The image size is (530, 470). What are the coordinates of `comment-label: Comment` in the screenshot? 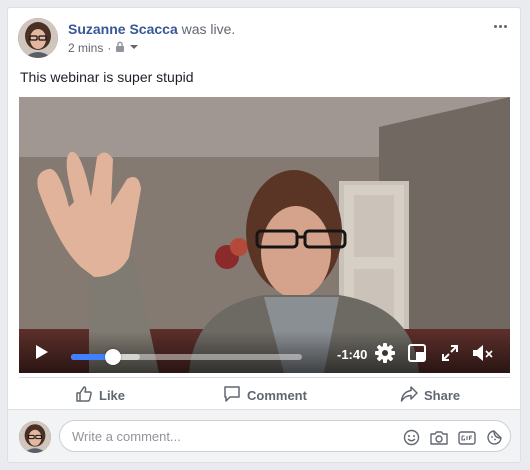 It's located at (277, 395).